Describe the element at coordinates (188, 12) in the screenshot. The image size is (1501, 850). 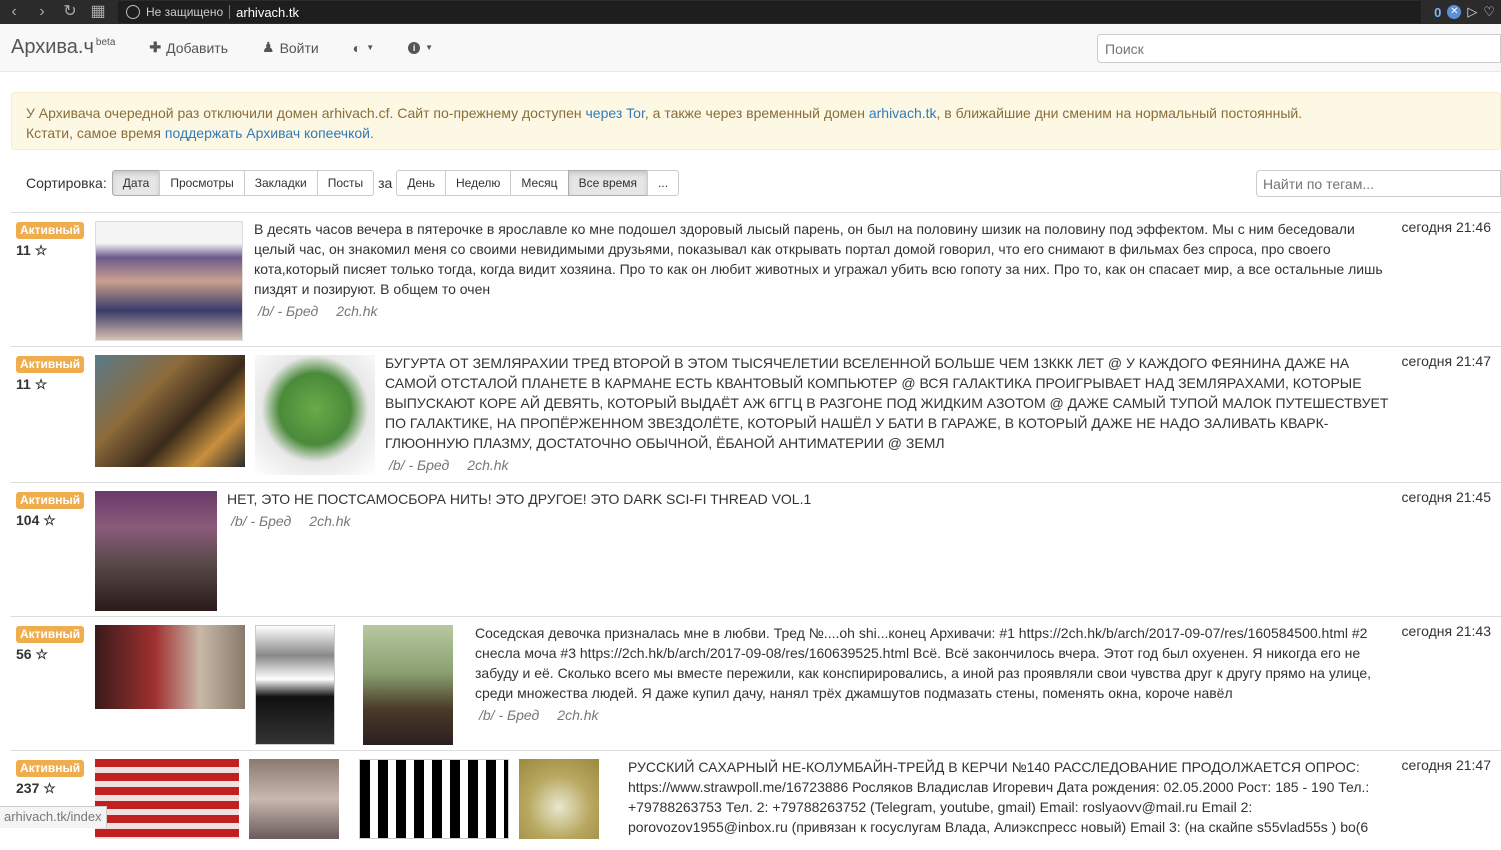
I see `insecure-label: Не защищено` at that location.